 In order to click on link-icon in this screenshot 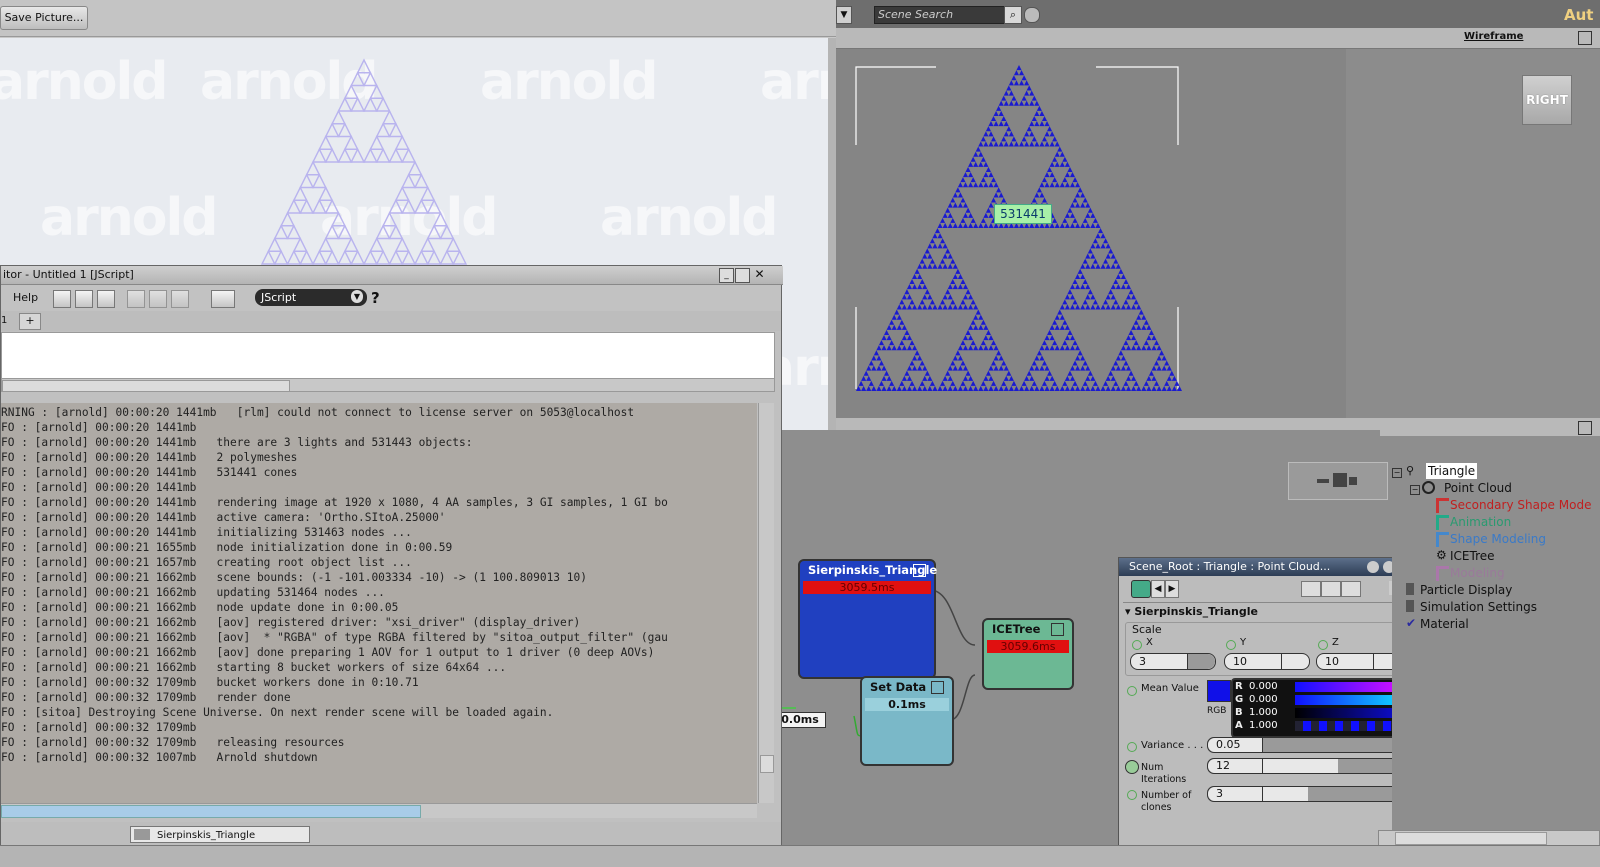, I will do `click(1141, 589)`.